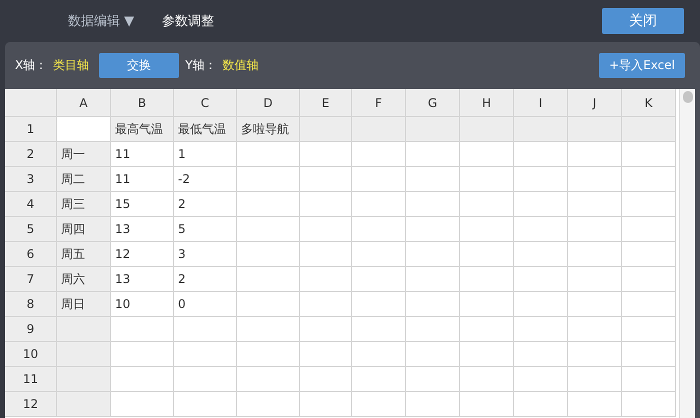  Describe the element at coordinates (687, 97) in the screenshot. I see `scroll-thumb` at that location.